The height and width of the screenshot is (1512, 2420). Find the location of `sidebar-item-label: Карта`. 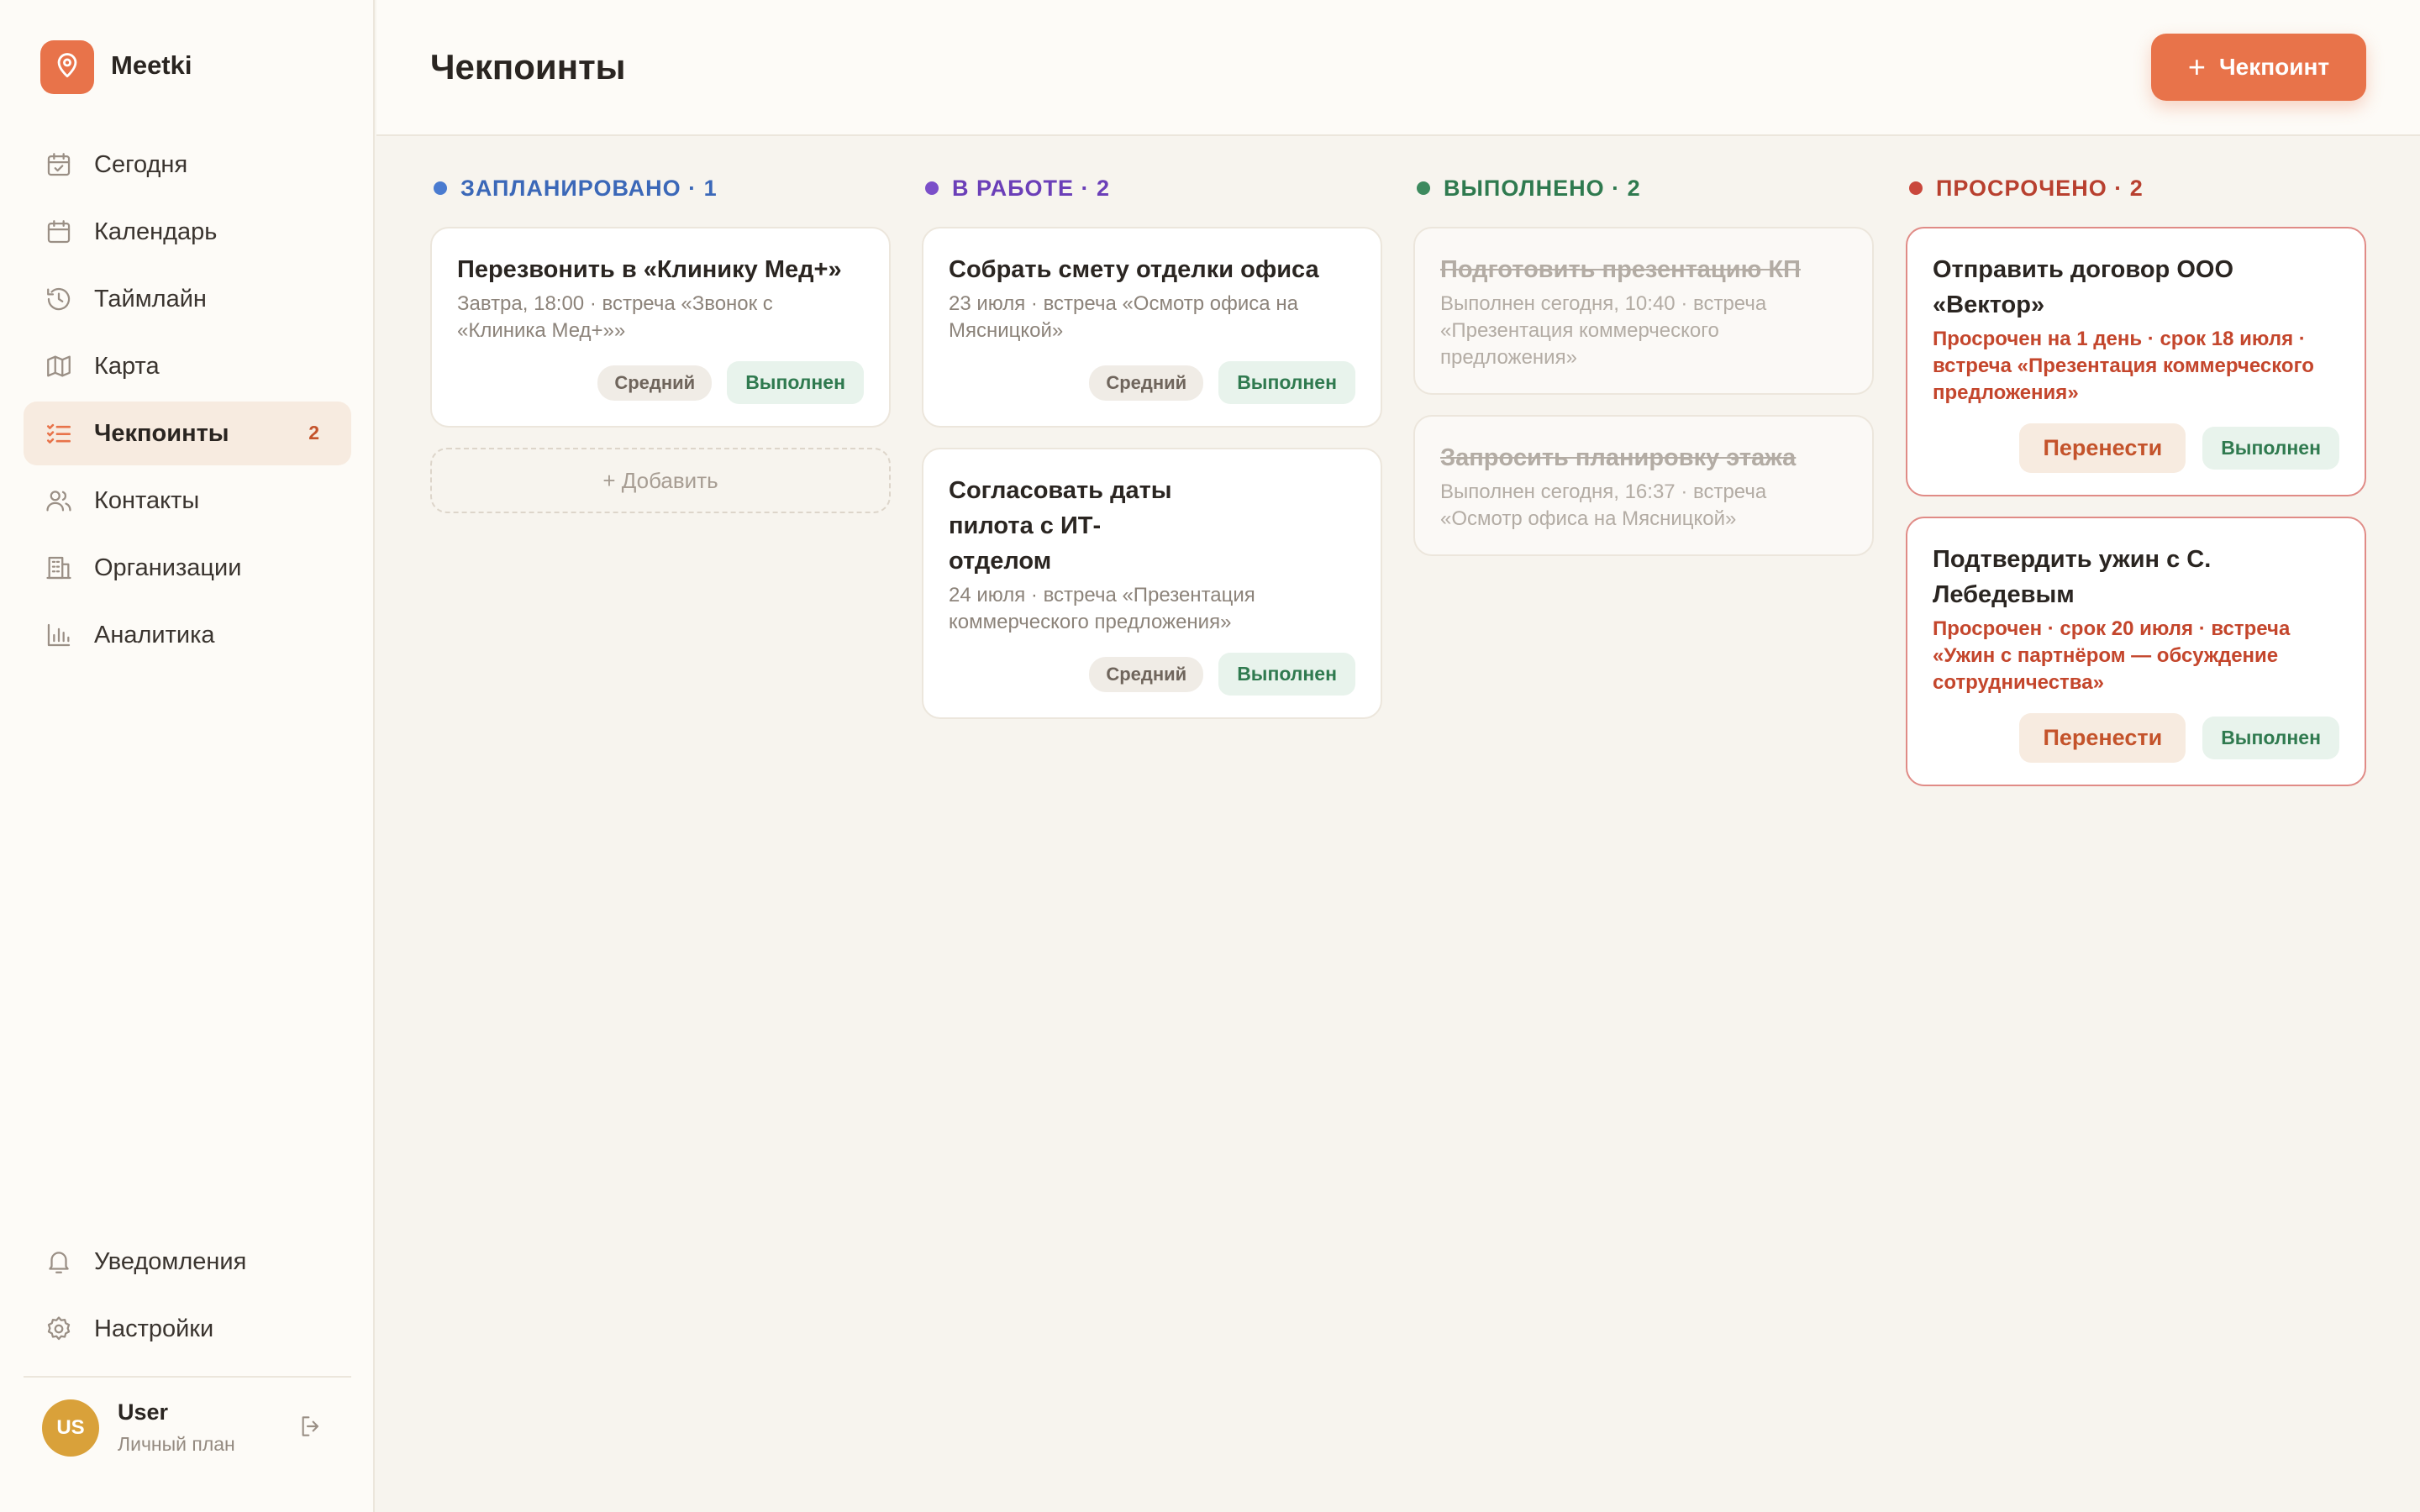

sidebar-item-label: Карта is located at coordinates (127, 366).